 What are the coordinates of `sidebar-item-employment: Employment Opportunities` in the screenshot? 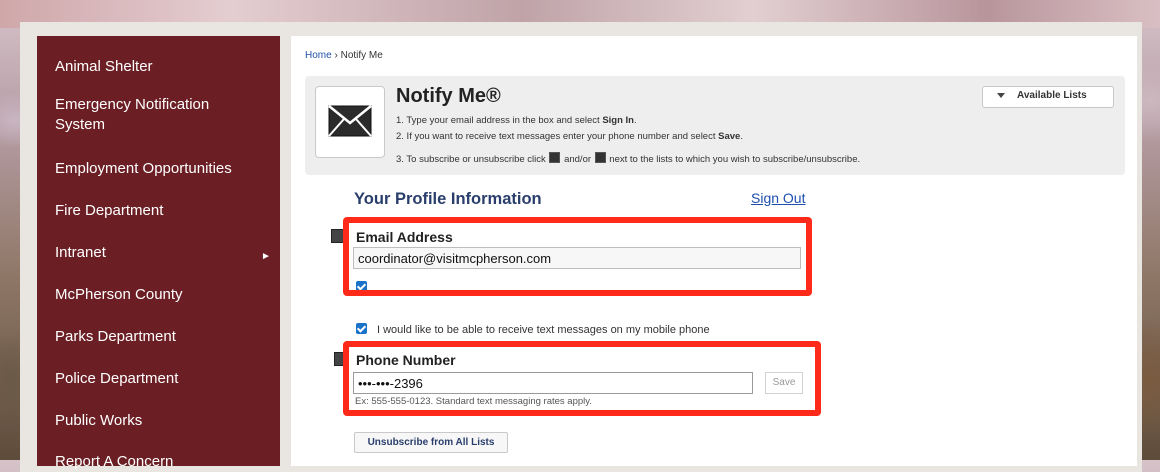 It's located at (143, 169).